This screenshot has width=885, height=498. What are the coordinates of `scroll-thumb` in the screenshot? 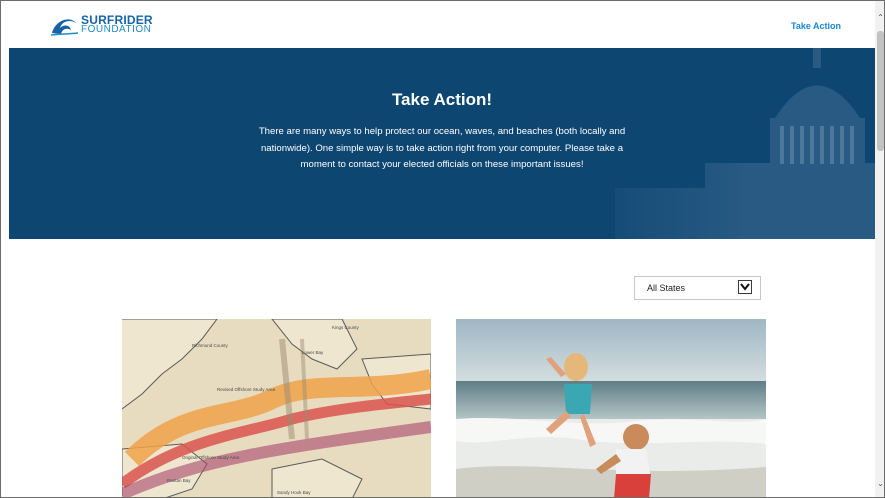 It's located at (880, 91).